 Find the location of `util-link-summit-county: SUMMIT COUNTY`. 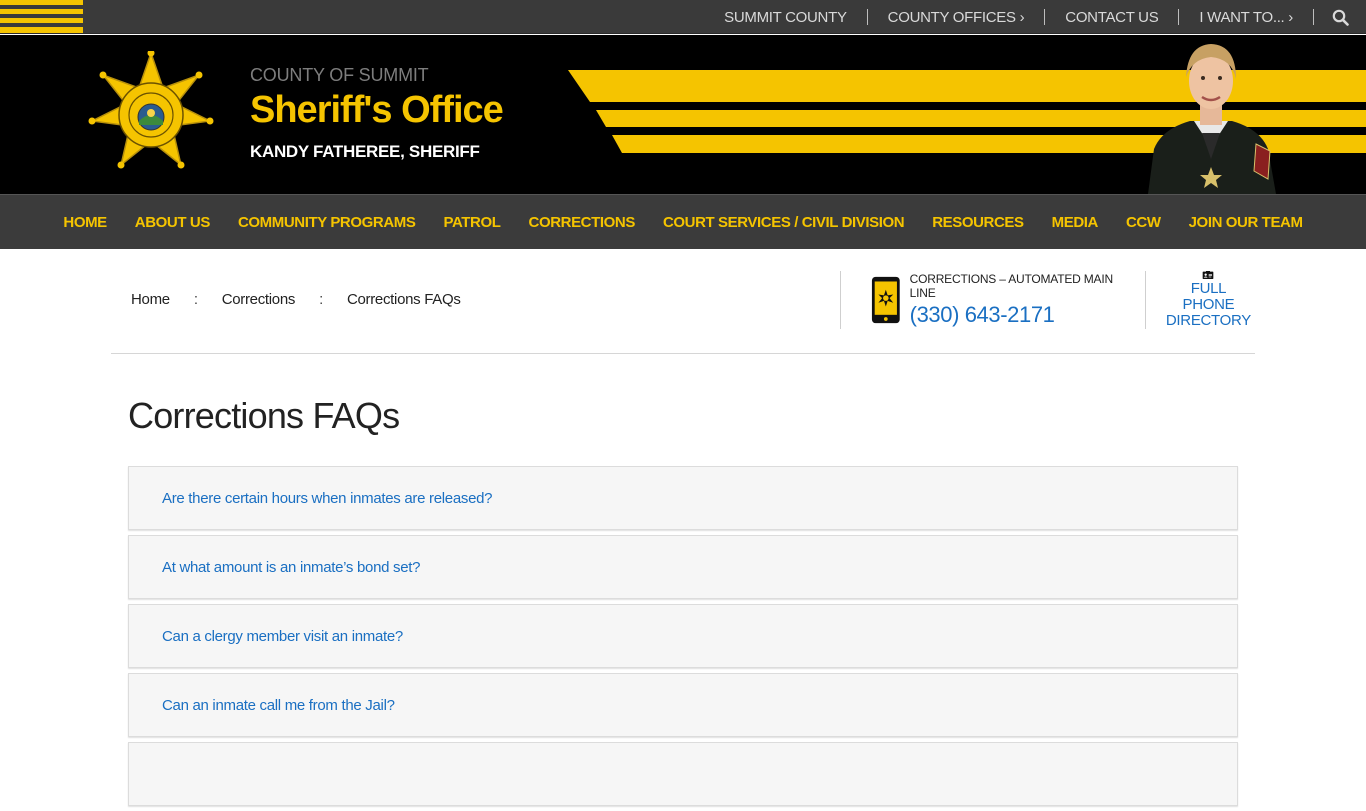

util-link-summit-county: SUMMIT COUNTY is located at coordinates (785, 17).